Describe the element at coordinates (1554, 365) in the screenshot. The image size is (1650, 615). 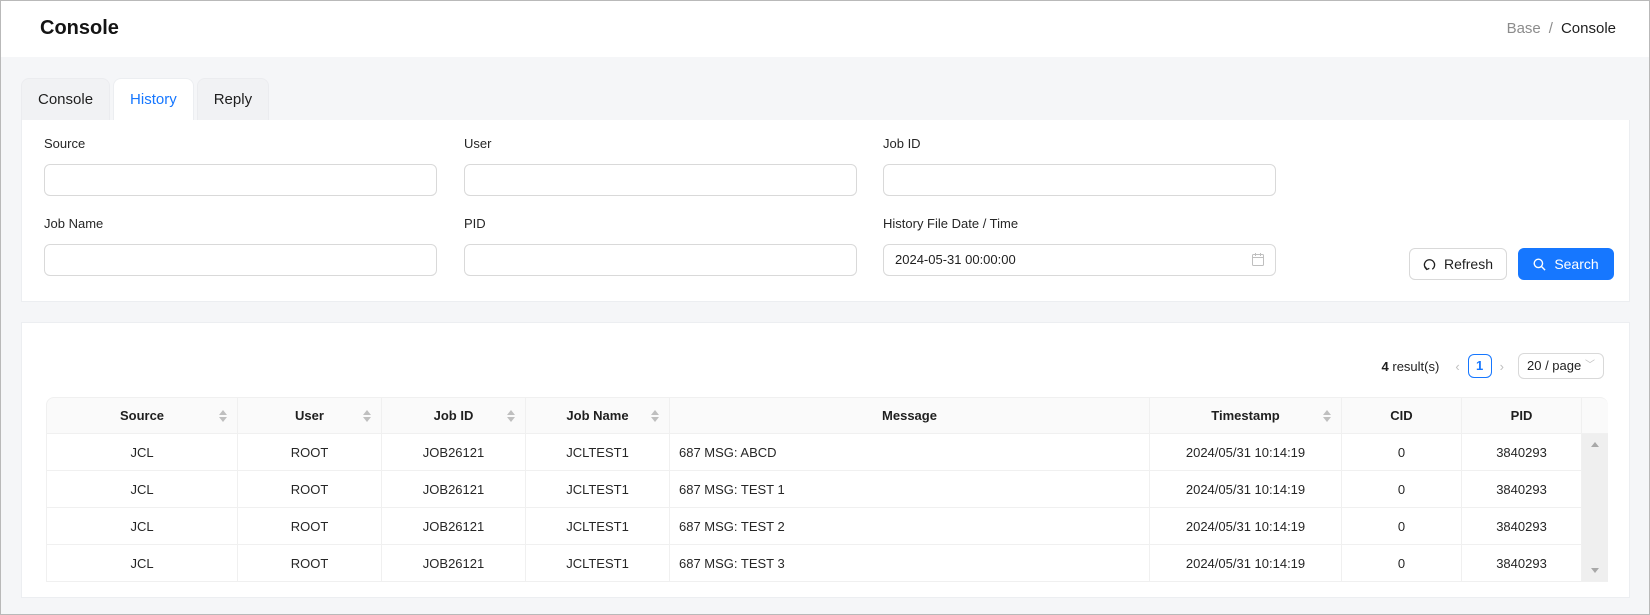
I see `page-size-value: 20 / page` at that location.